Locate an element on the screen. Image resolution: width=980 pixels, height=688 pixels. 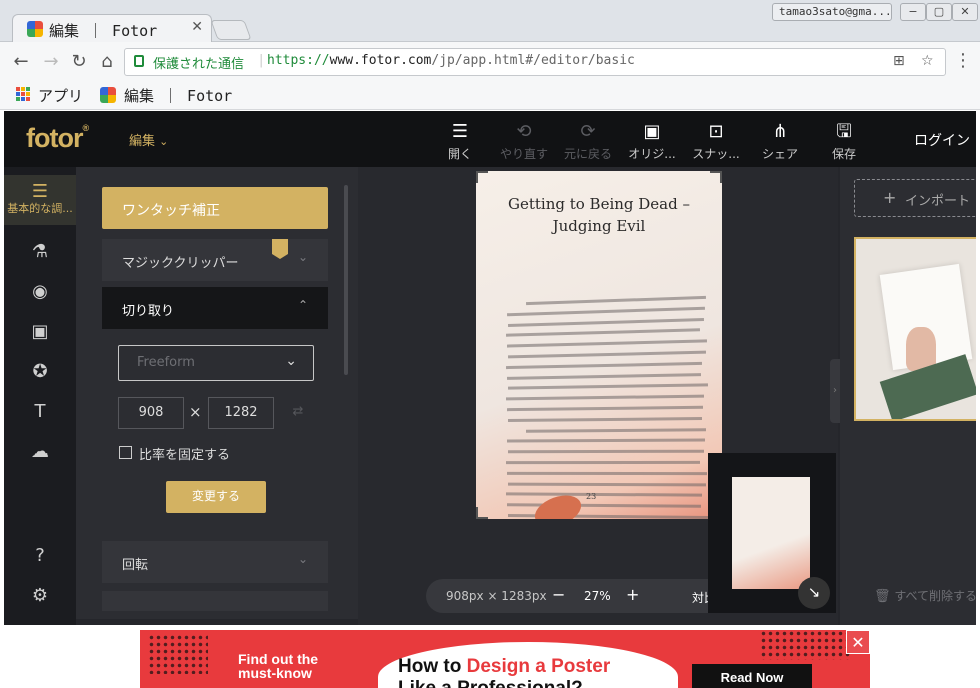
sidebar-item-upload: ☁ is located at coordinates (40, 453).